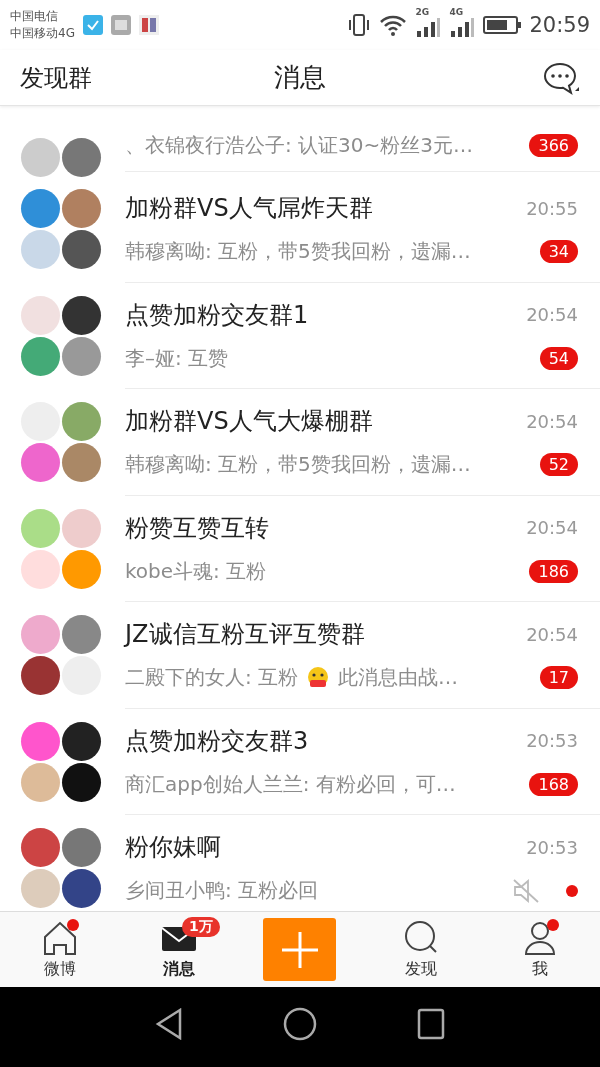 The height and width of the screenshot is (1067, 600). Describe the element at coordinates (552, 208) in the screenshot. I see `message-time: 20:55` at that location.